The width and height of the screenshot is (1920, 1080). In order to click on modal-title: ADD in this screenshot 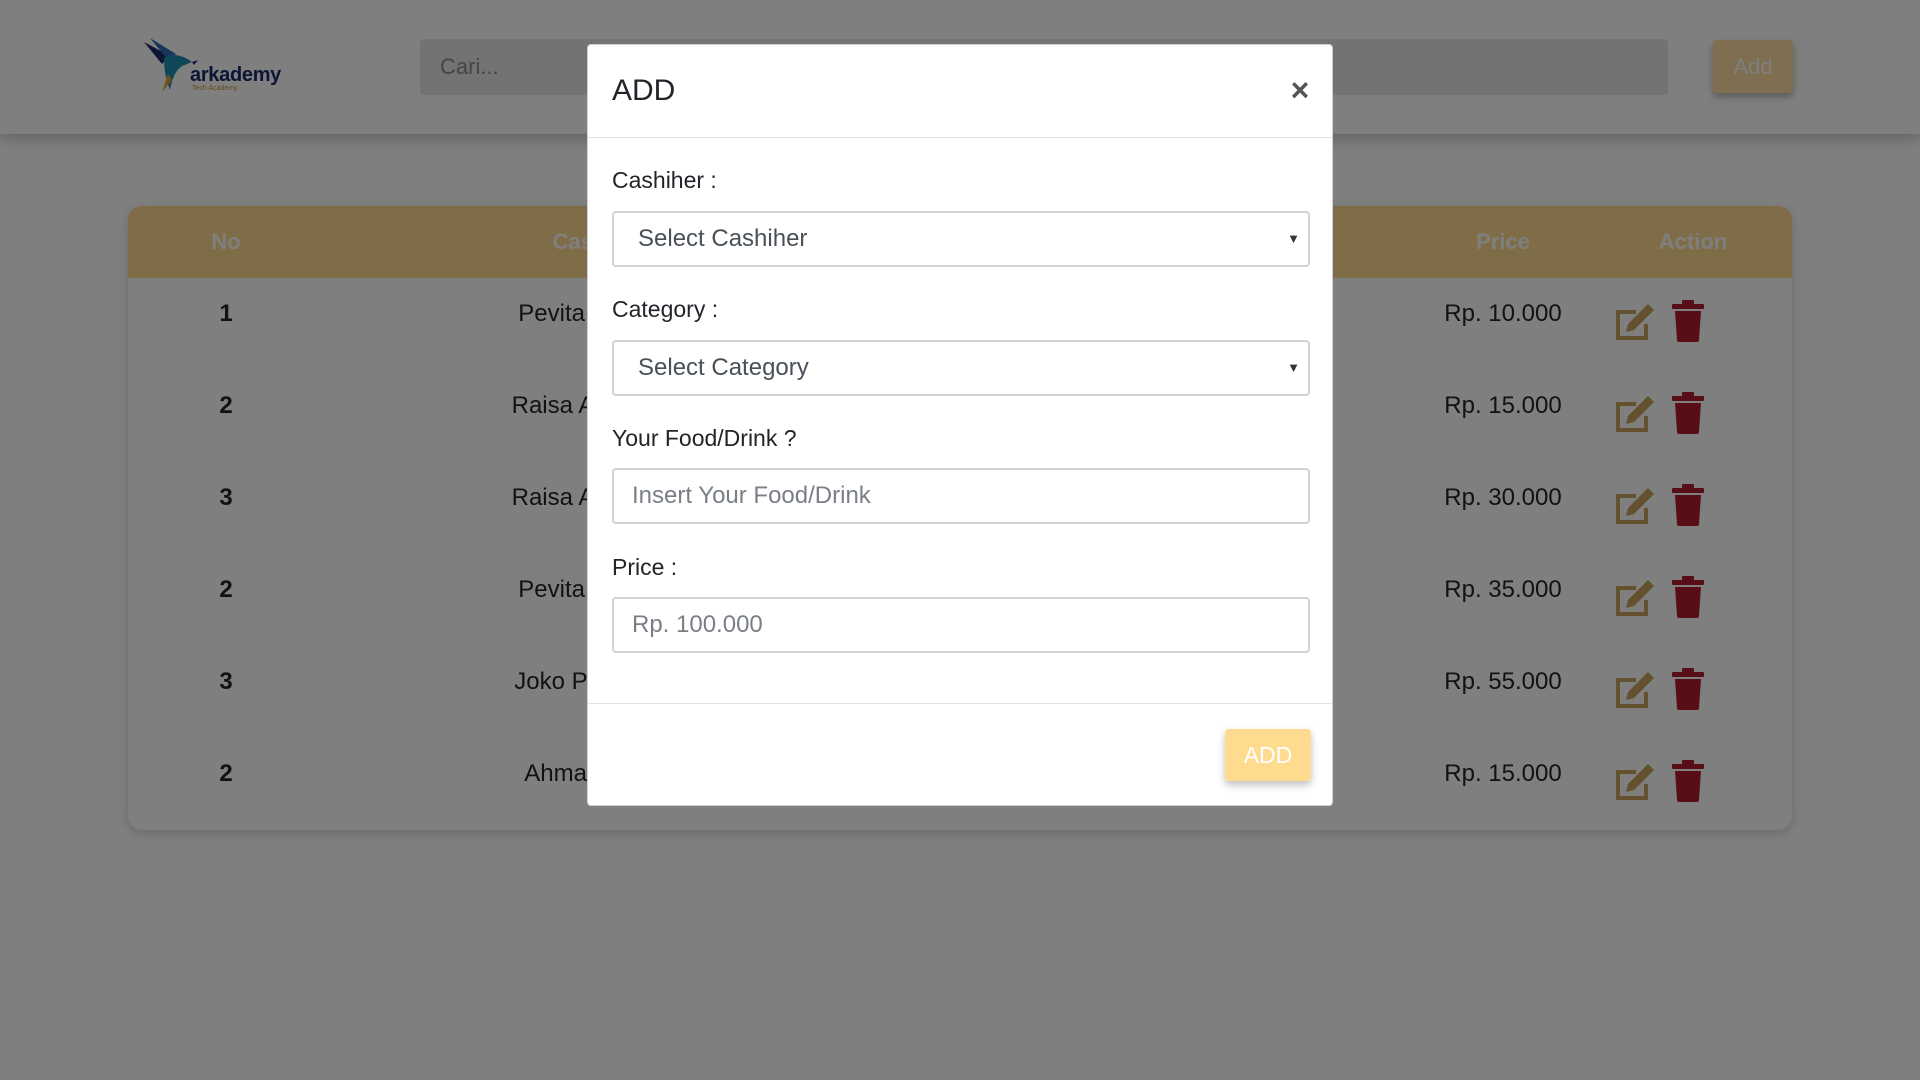, I will do `click(644, 90)`.